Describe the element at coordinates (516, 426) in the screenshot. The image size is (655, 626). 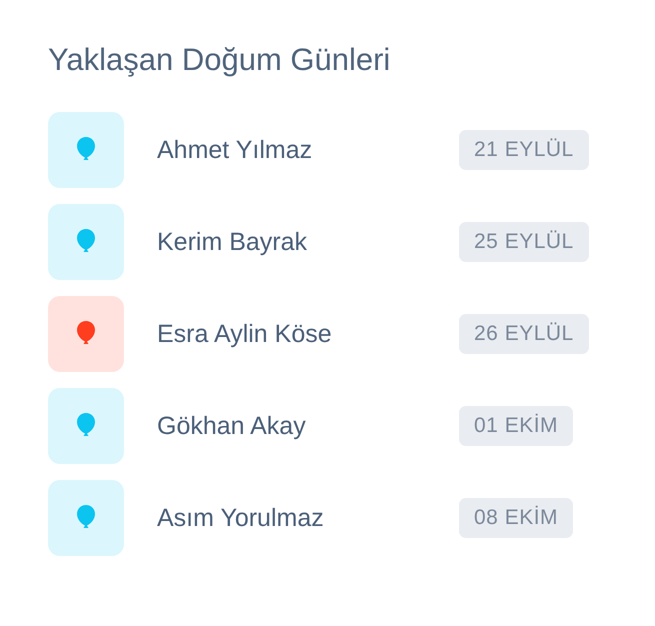
I see `date-badge: 01 EKİM` at that location.